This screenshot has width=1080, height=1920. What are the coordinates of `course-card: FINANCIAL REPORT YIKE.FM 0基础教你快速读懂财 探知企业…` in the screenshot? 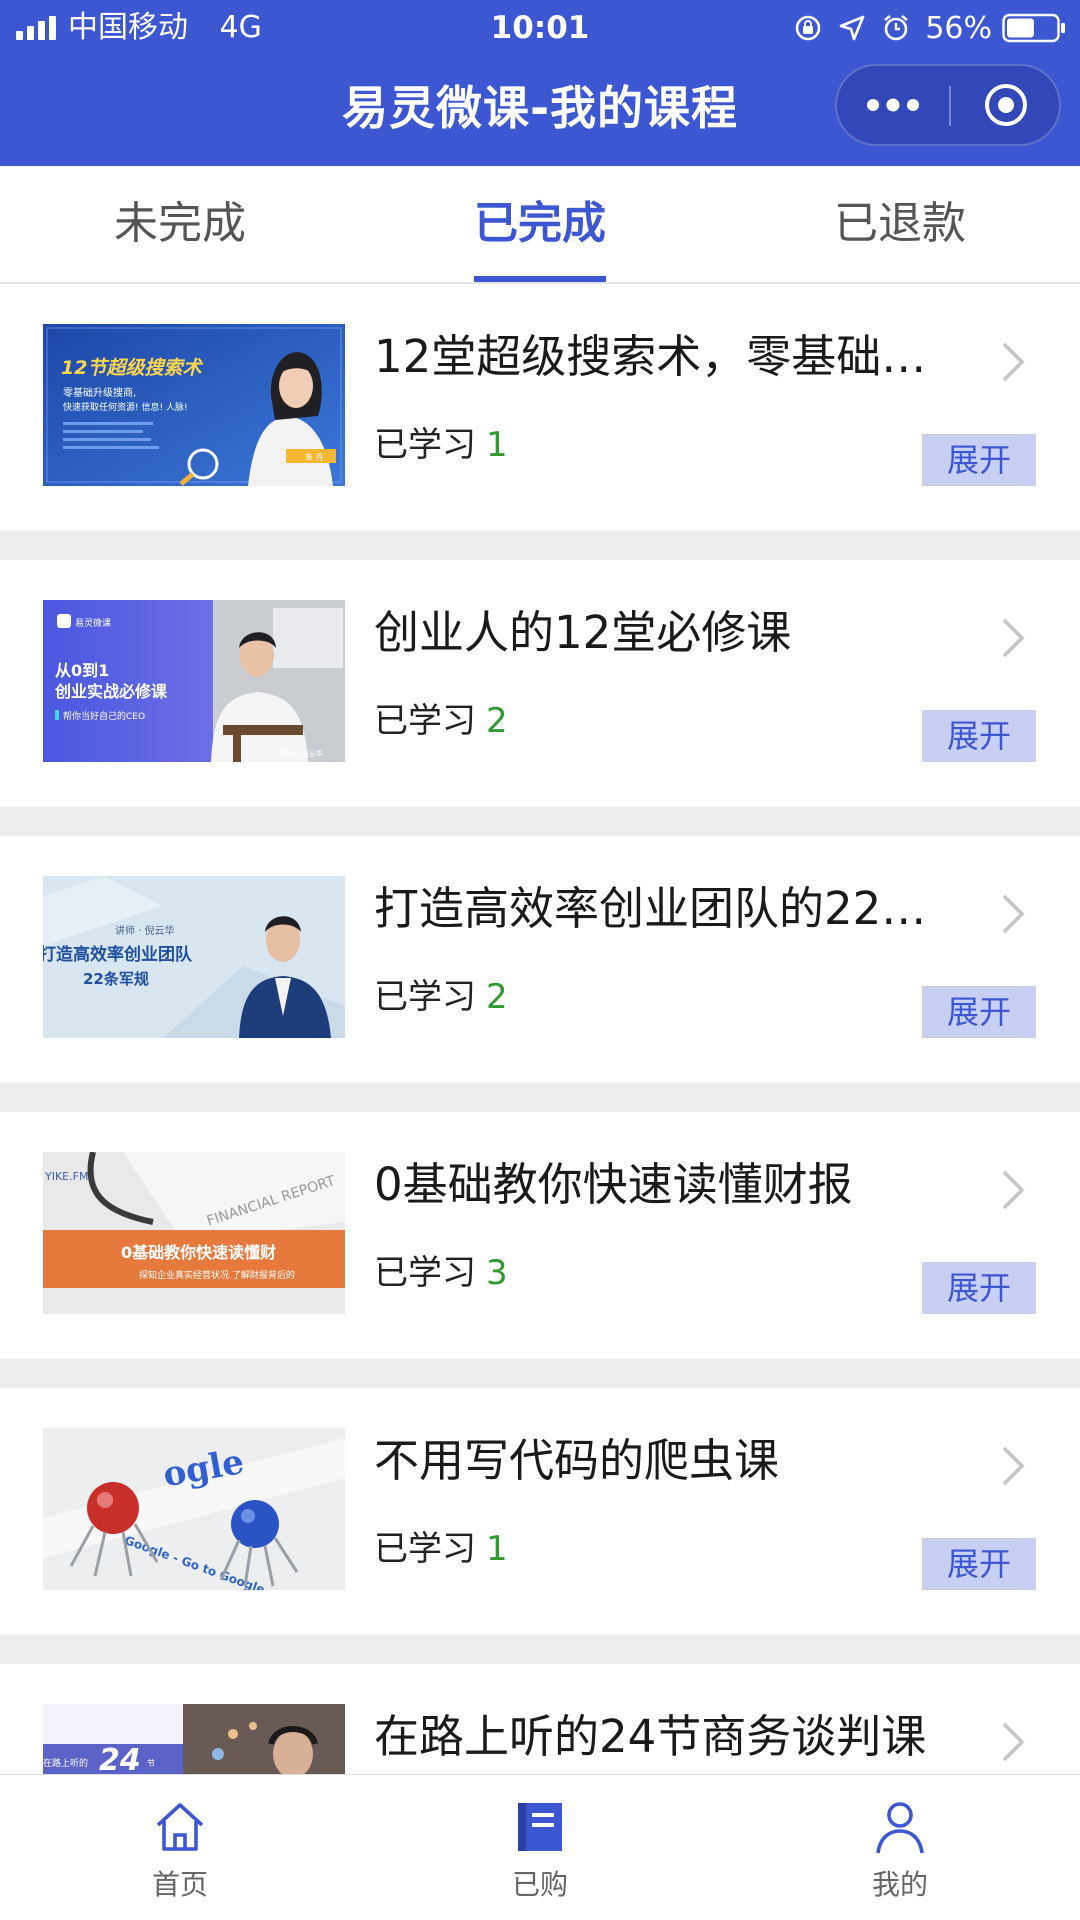 It's located at (540, 1235).